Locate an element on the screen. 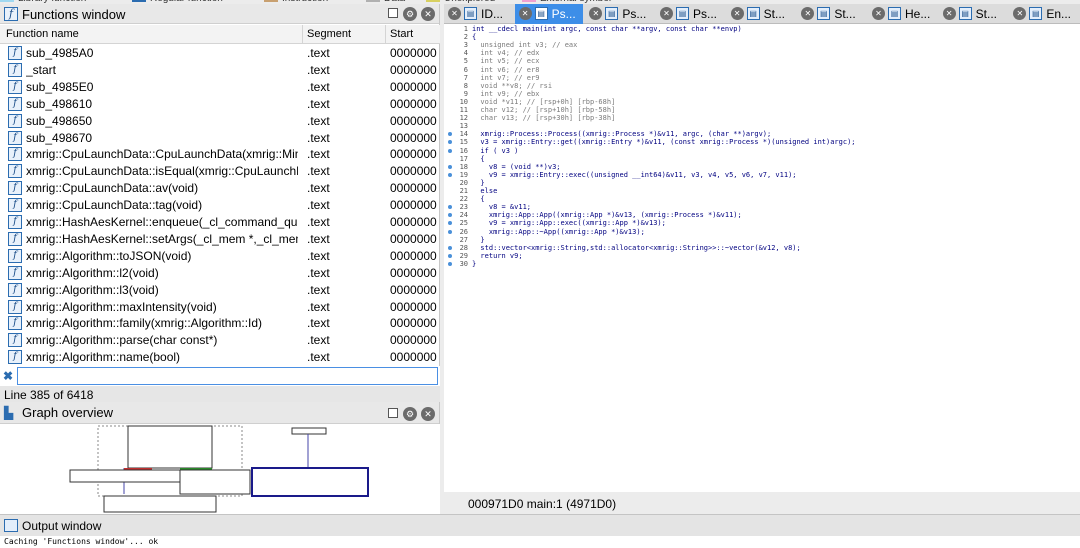 The image size is (1080, 548). code-line: 13 is located at coordinates (762, 126).